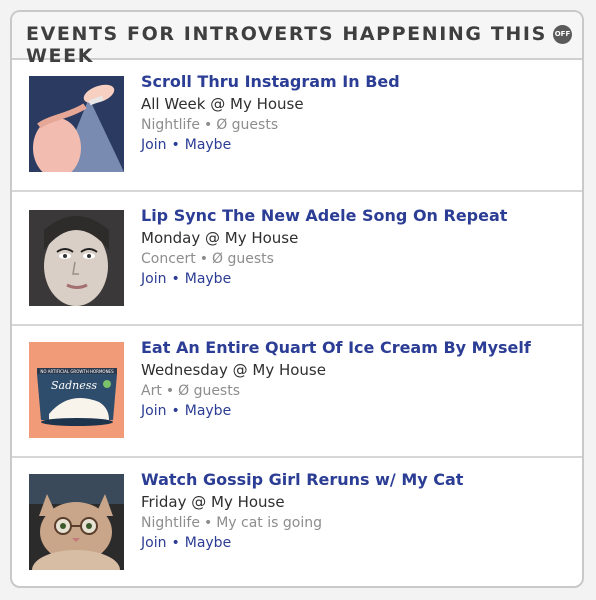 Image resolution: width=596 pixels, height=600 pixels. Describe the element at coordinates (213, 502) in the screenshot. I see `event-when: Friday @ My House` at that location.